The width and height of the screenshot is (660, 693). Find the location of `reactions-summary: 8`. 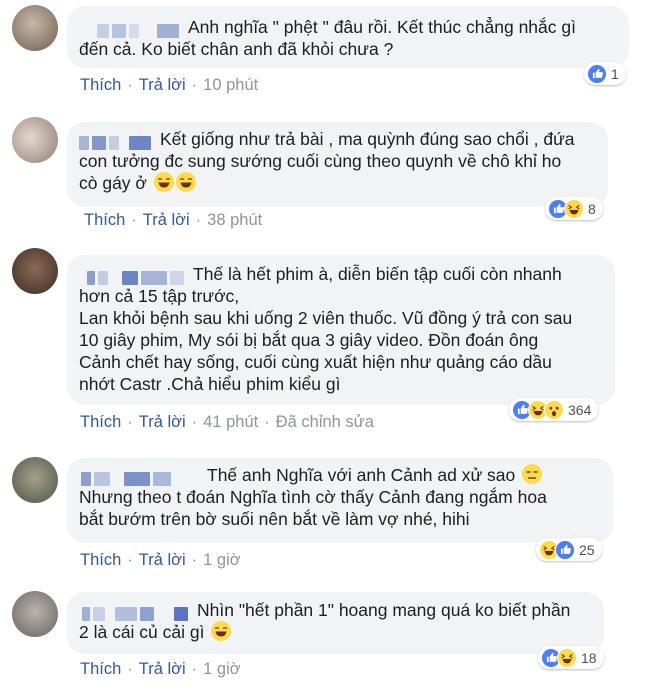

reactions-summary: 8 is located at coordinates (574, 208).